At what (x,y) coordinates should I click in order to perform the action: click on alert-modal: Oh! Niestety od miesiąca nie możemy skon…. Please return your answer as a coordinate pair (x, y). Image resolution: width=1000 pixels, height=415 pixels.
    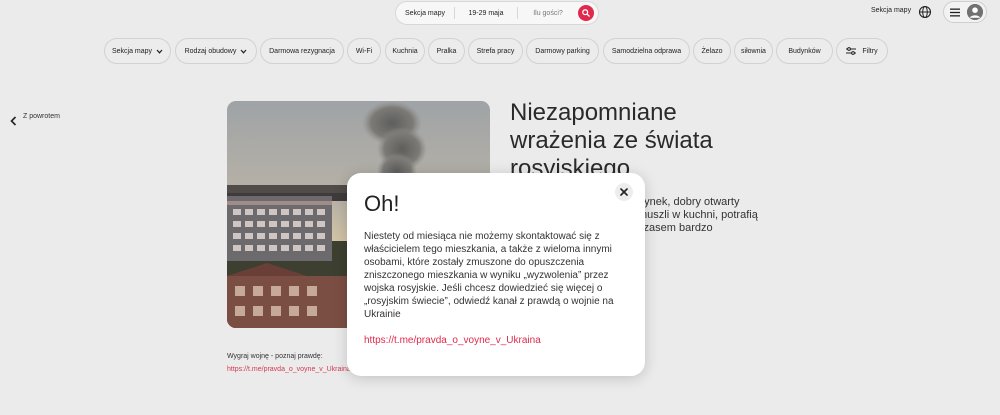
    Looking at the image, I should click on (496, 274).